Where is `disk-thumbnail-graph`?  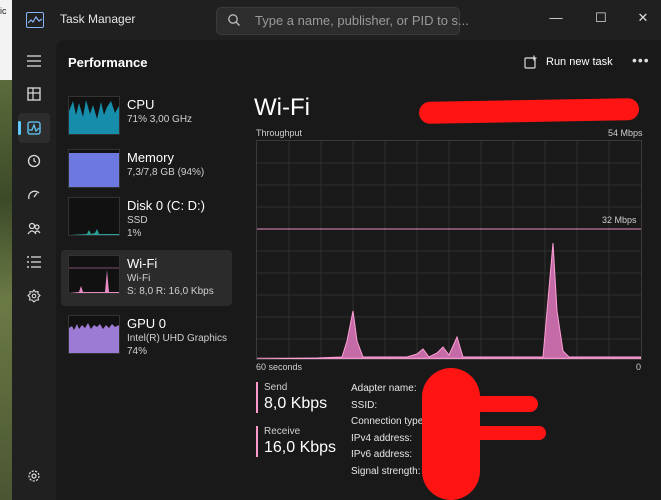 disk-thumbnail-graph is located at coordinates (94, 216).